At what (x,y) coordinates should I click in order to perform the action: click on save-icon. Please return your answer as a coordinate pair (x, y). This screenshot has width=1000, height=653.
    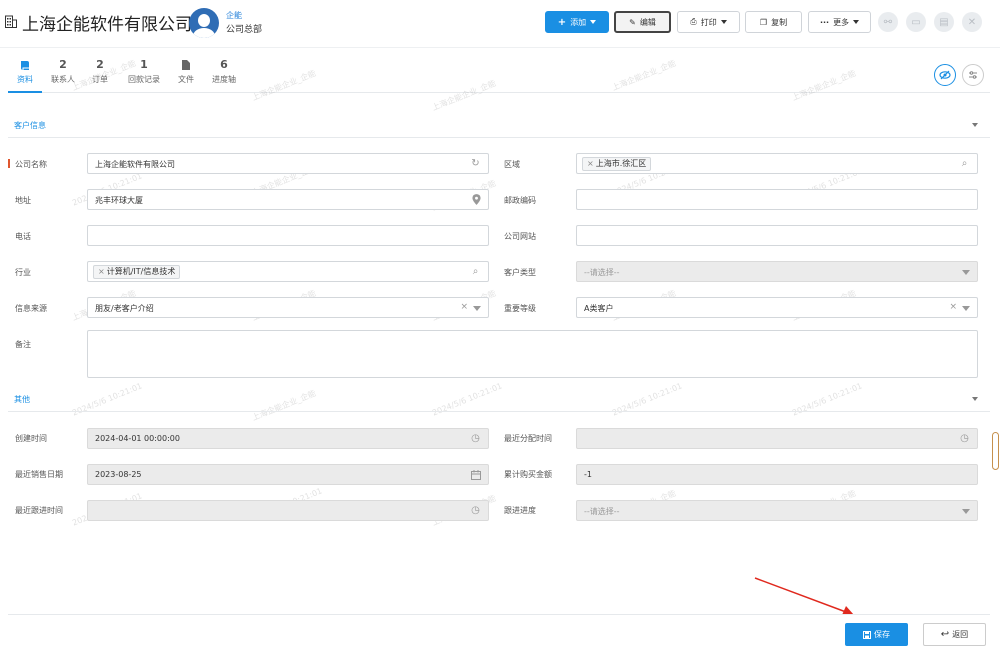
    Looking at the image, I should click on (867, 634).